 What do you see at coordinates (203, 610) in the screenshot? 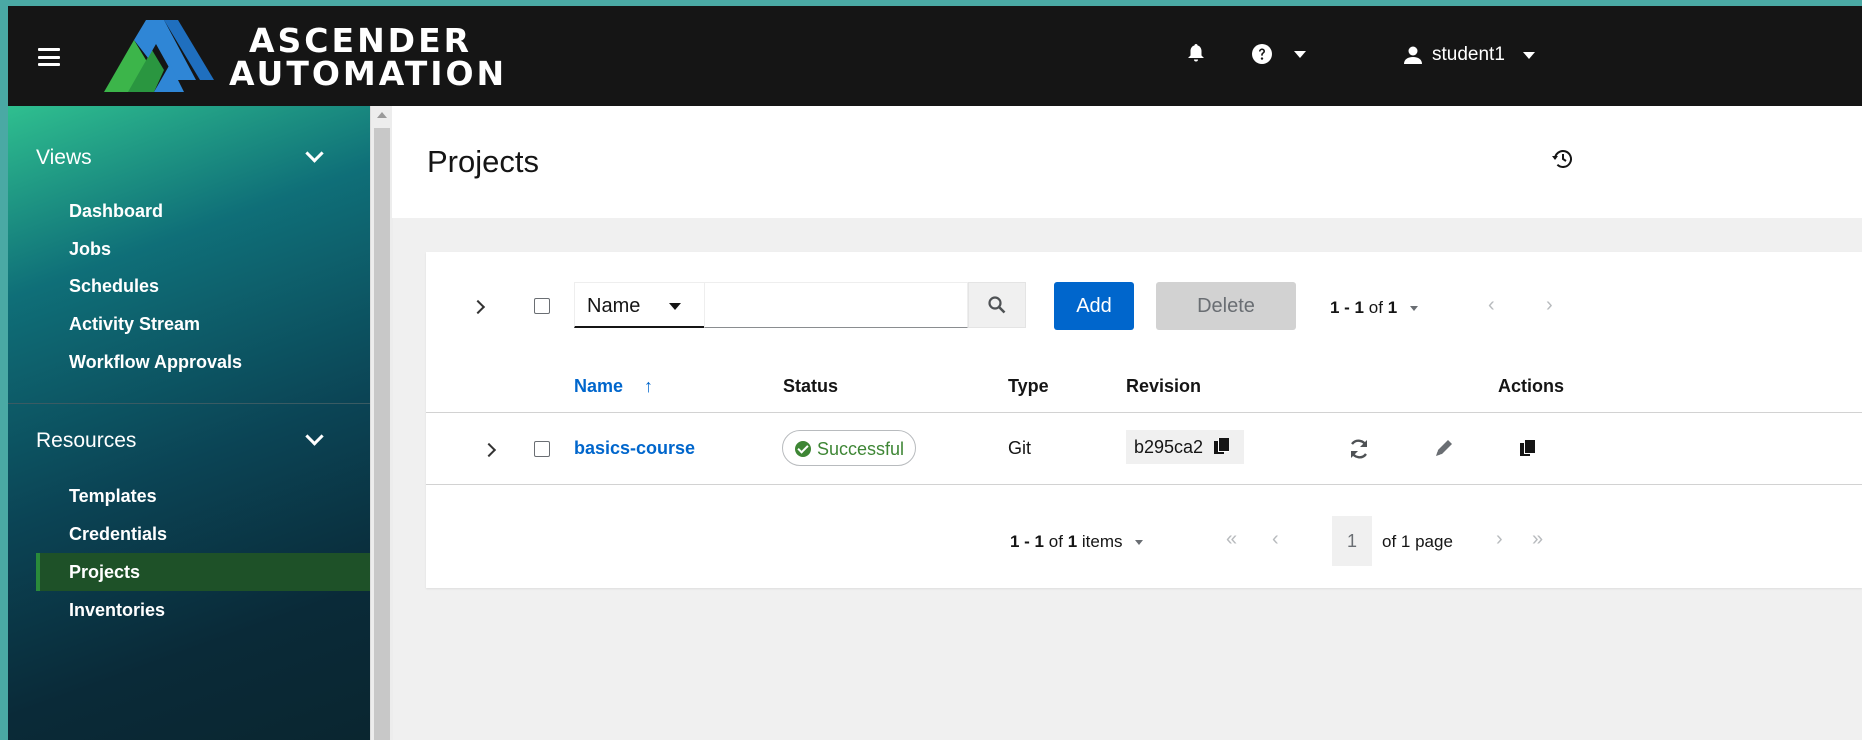
I see `sidebar-item-inventories: Inventories` at bounding box center [203, 610].